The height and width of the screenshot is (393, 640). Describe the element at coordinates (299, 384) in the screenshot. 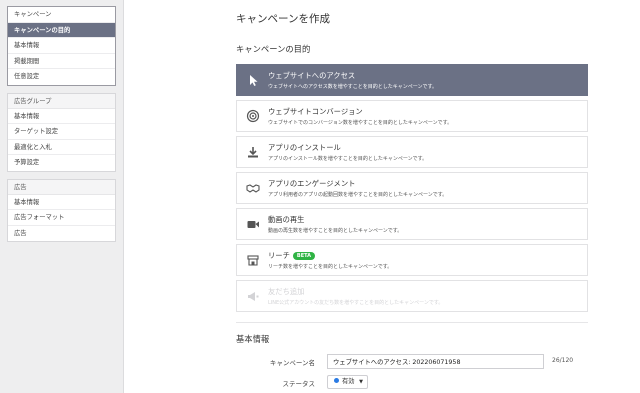

I see `status-label: ステータス` at that location.